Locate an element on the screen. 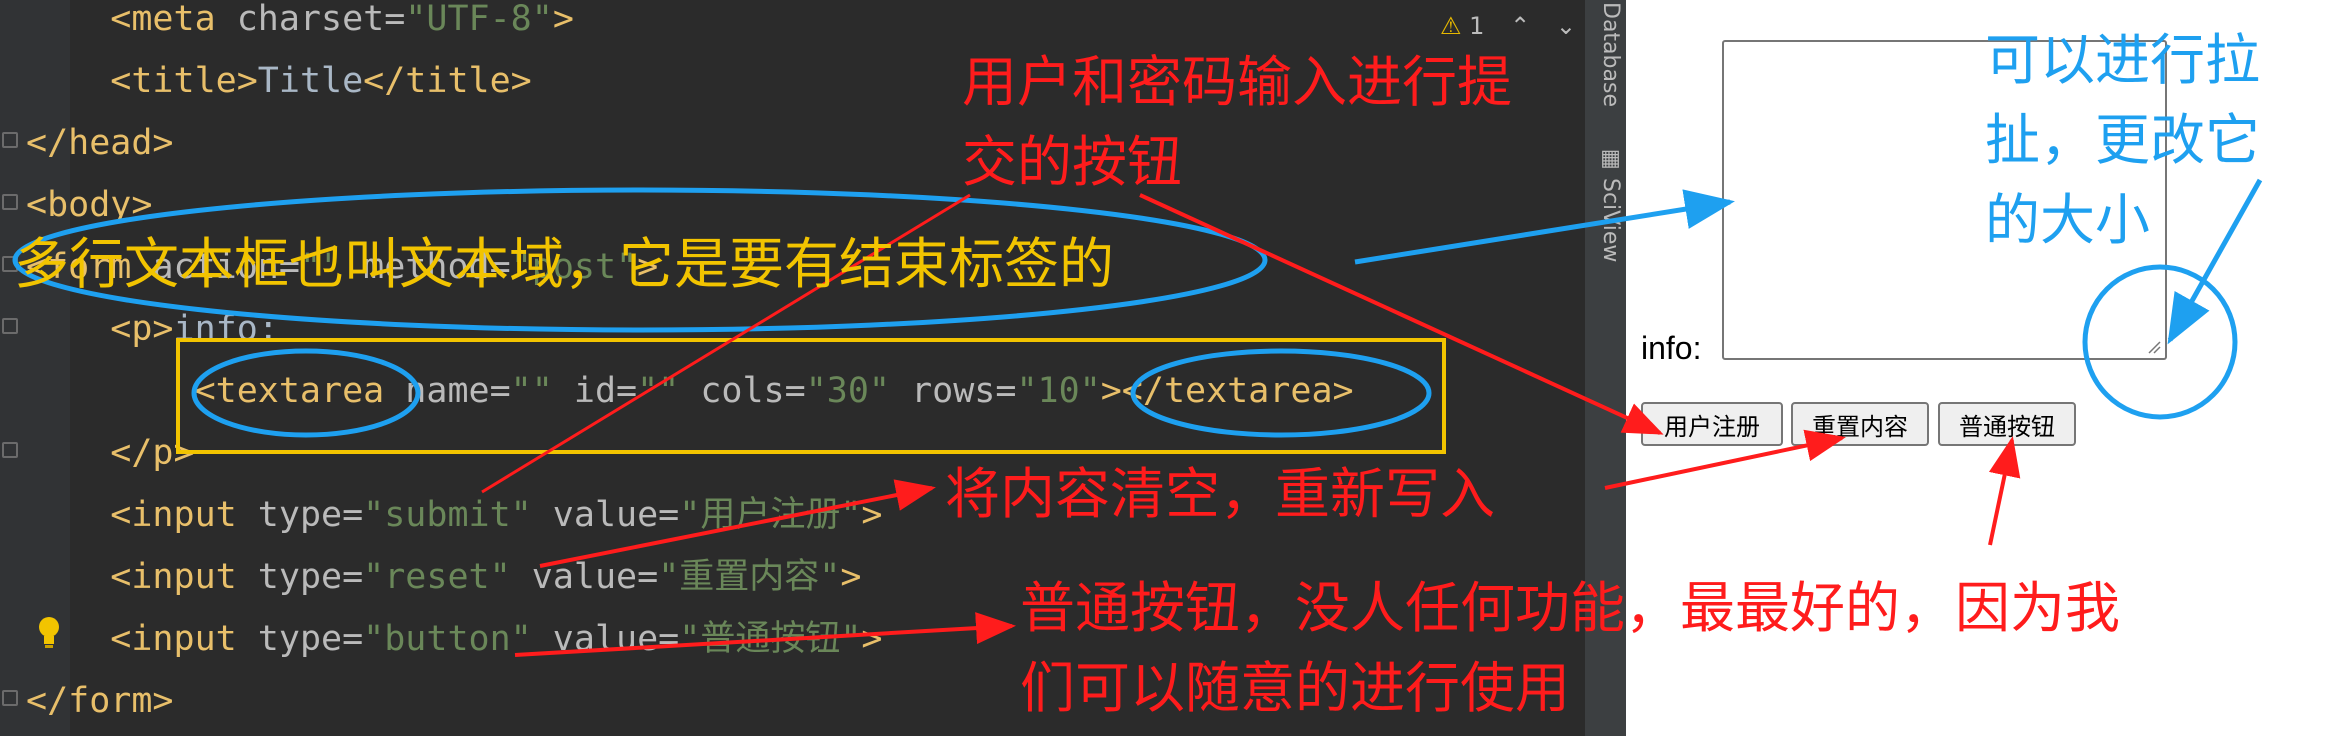 This screenshot has height=736, width=2342. code-token: </head> is located at coordinates (100, 143).